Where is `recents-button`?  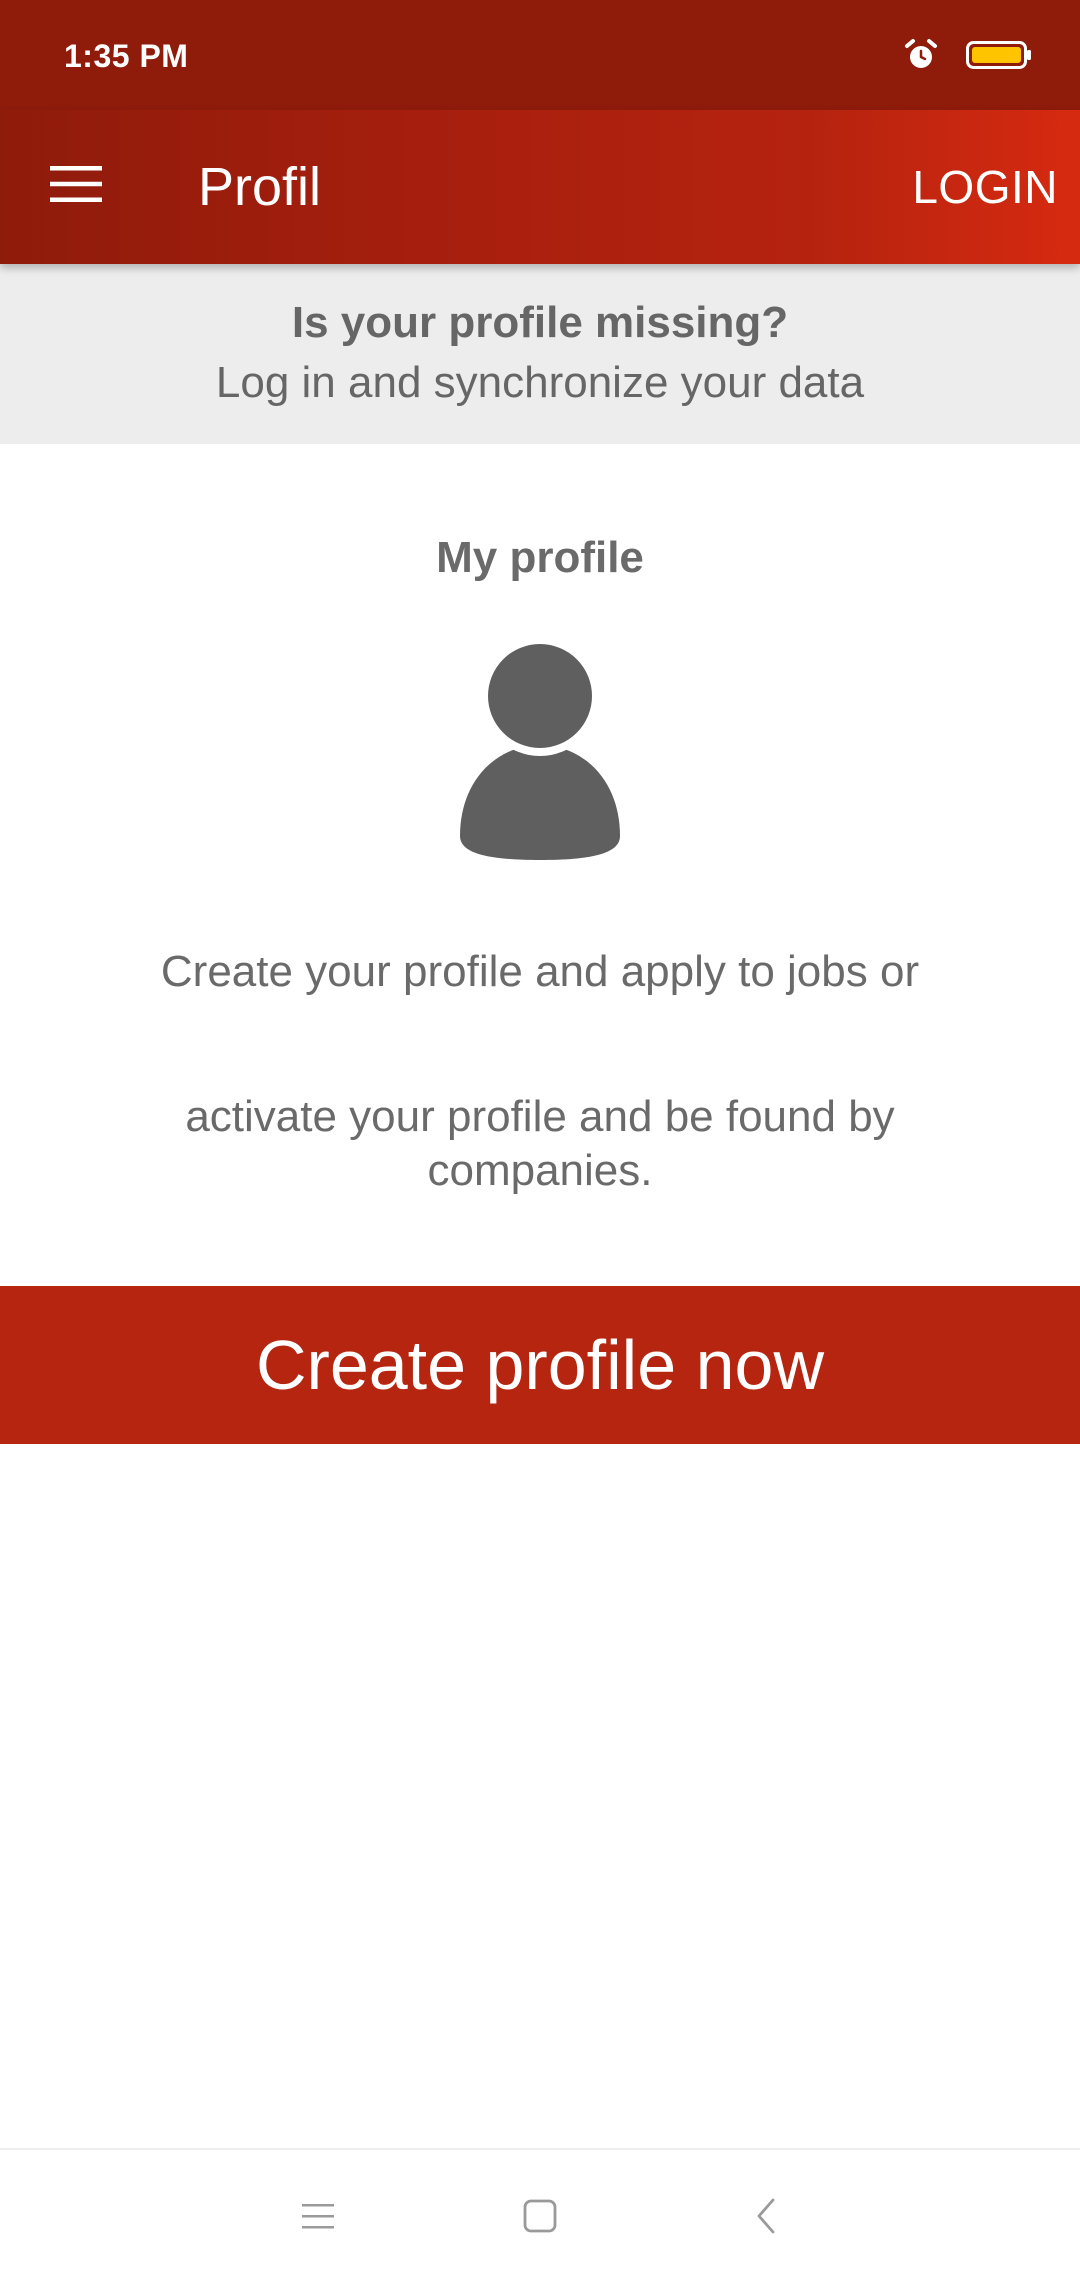 recents-button is located at coordinates (318, 2216).